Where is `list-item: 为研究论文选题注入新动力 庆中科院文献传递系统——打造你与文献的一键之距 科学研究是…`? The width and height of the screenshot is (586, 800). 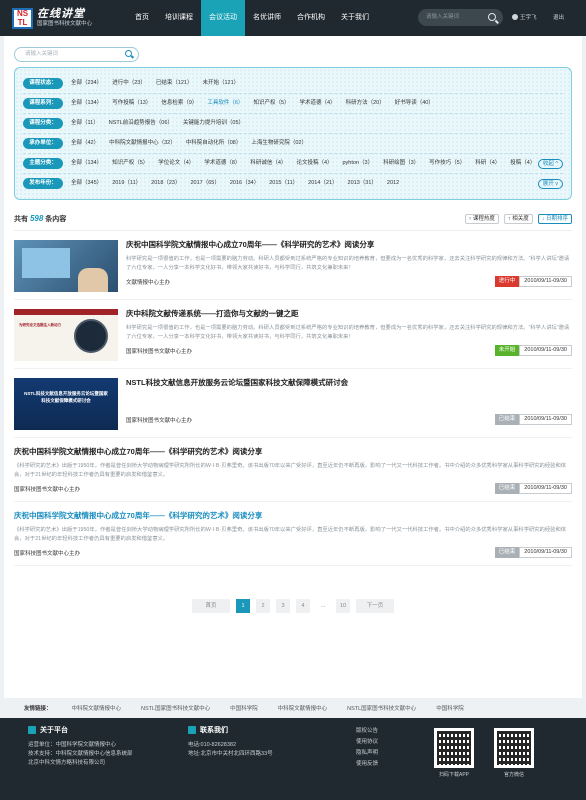
list-item: 为研究论文选题注入新动力 庆中科院文献传递系统——打造你与文献的一键之距 科学研究是… is located at coordinates (293, 334).